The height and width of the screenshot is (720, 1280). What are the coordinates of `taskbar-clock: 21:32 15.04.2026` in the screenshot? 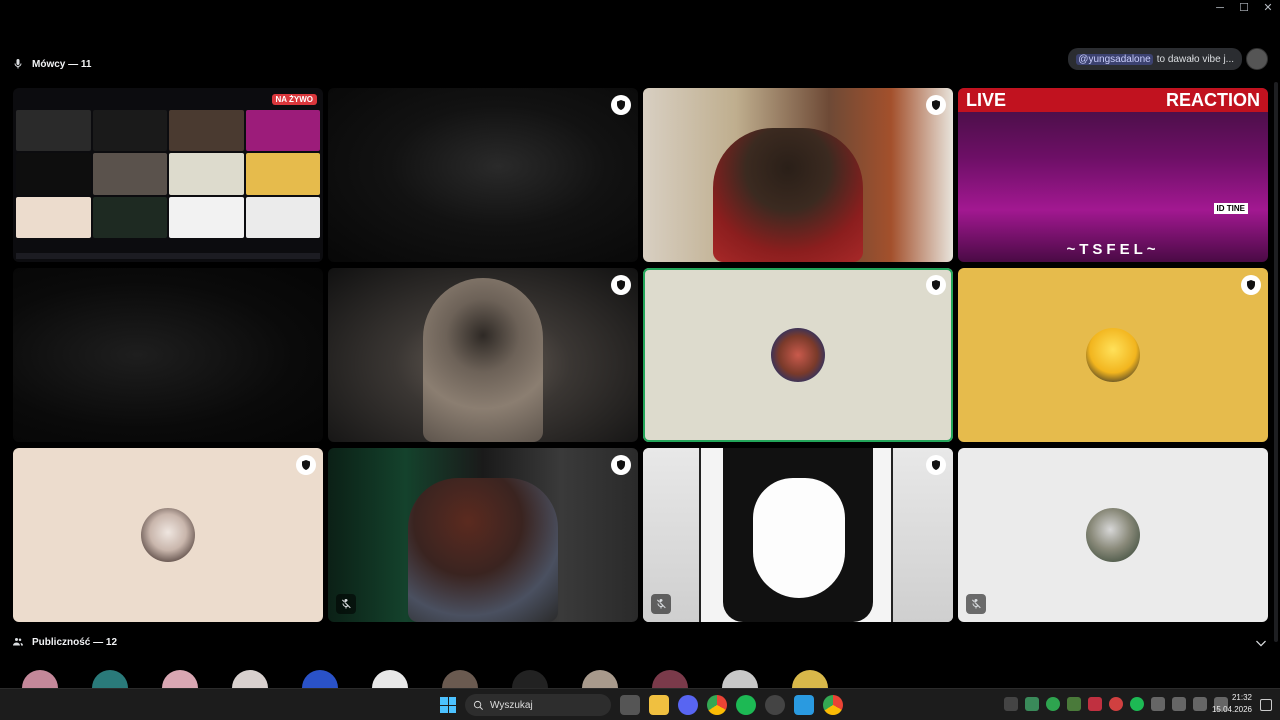 It's located at (1232, 704).